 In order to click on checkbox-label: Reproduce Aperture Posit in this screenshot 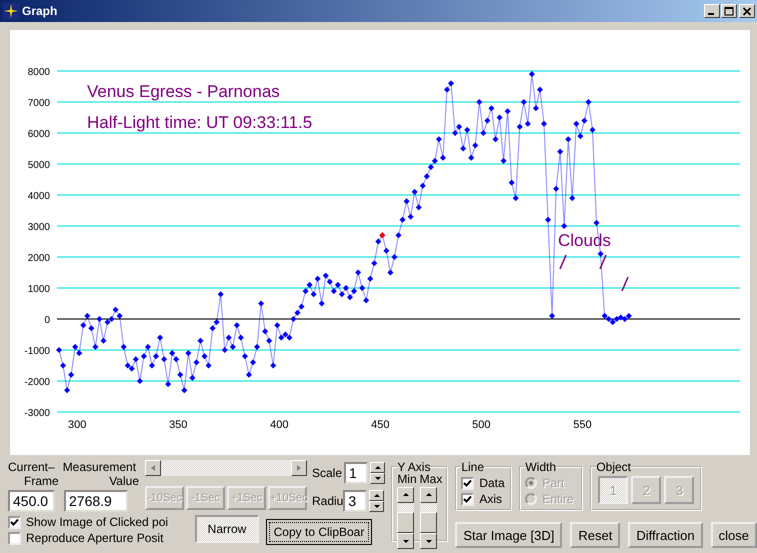, I will do `click(95, 538)`.